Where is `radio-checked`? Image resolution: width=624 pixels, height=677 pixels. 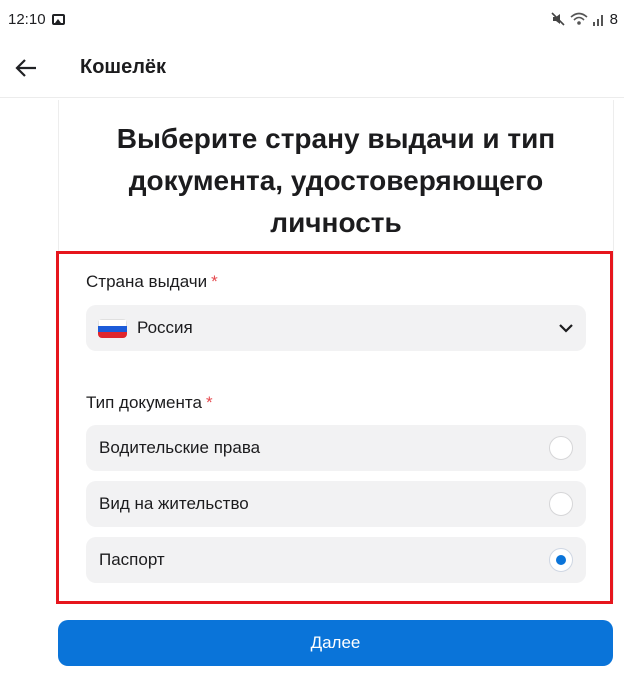
radio-checked is located at coordinates (561, 560).